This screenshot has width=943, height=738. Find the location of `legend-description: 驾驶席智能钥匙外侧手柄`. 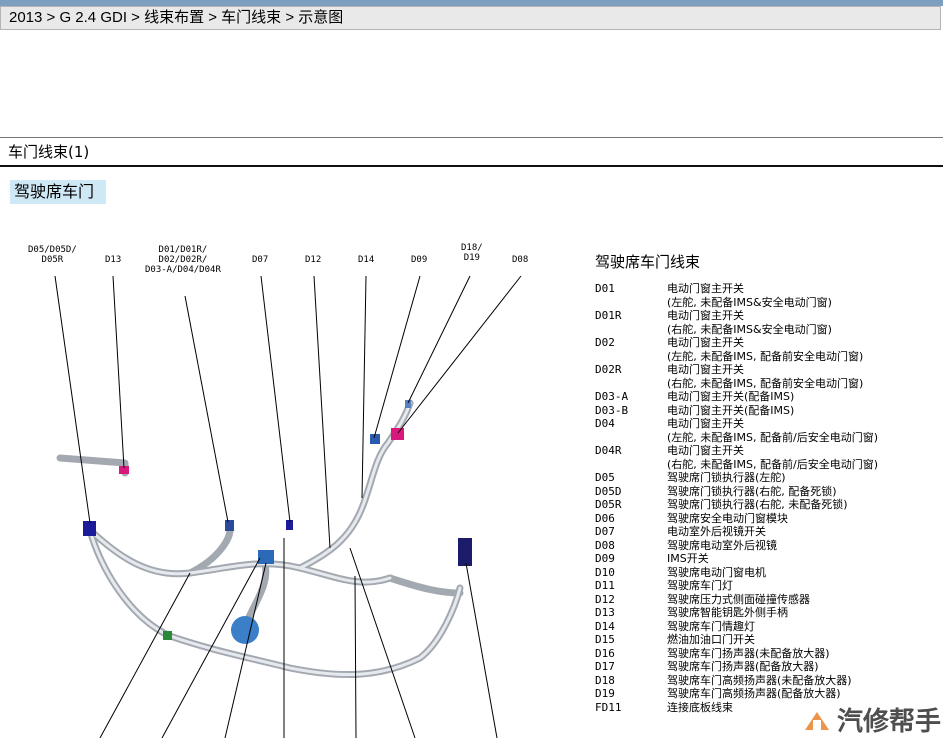

legend-description: 驾驶席智能钥匙外侧手柄 is located at coordinates (727, 612).